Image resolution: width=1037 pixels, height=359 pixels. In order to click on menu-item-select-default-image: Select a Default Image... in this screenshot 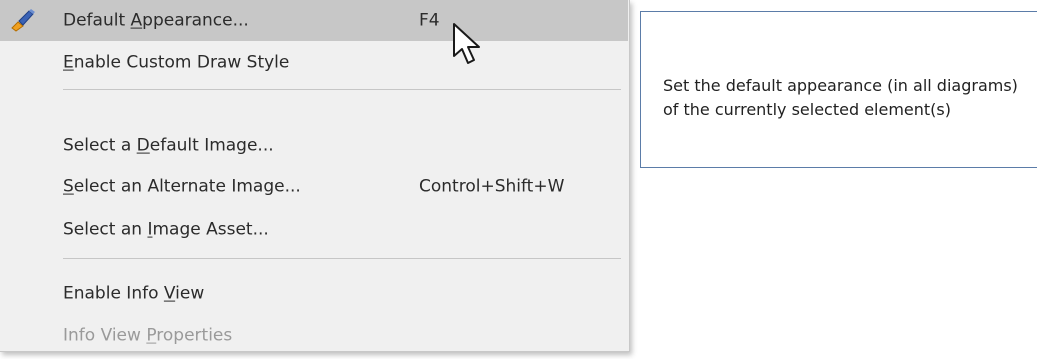, I will do `click(314, 145)`.